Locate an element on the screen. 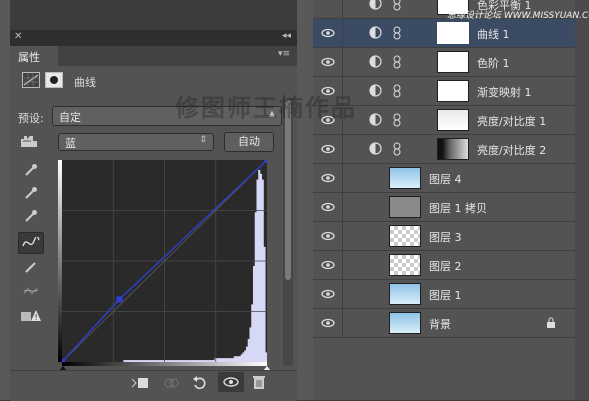 The width and height of the screenshot is (589, 401). layer-row: 背景 is located at coordinates (444, 323).